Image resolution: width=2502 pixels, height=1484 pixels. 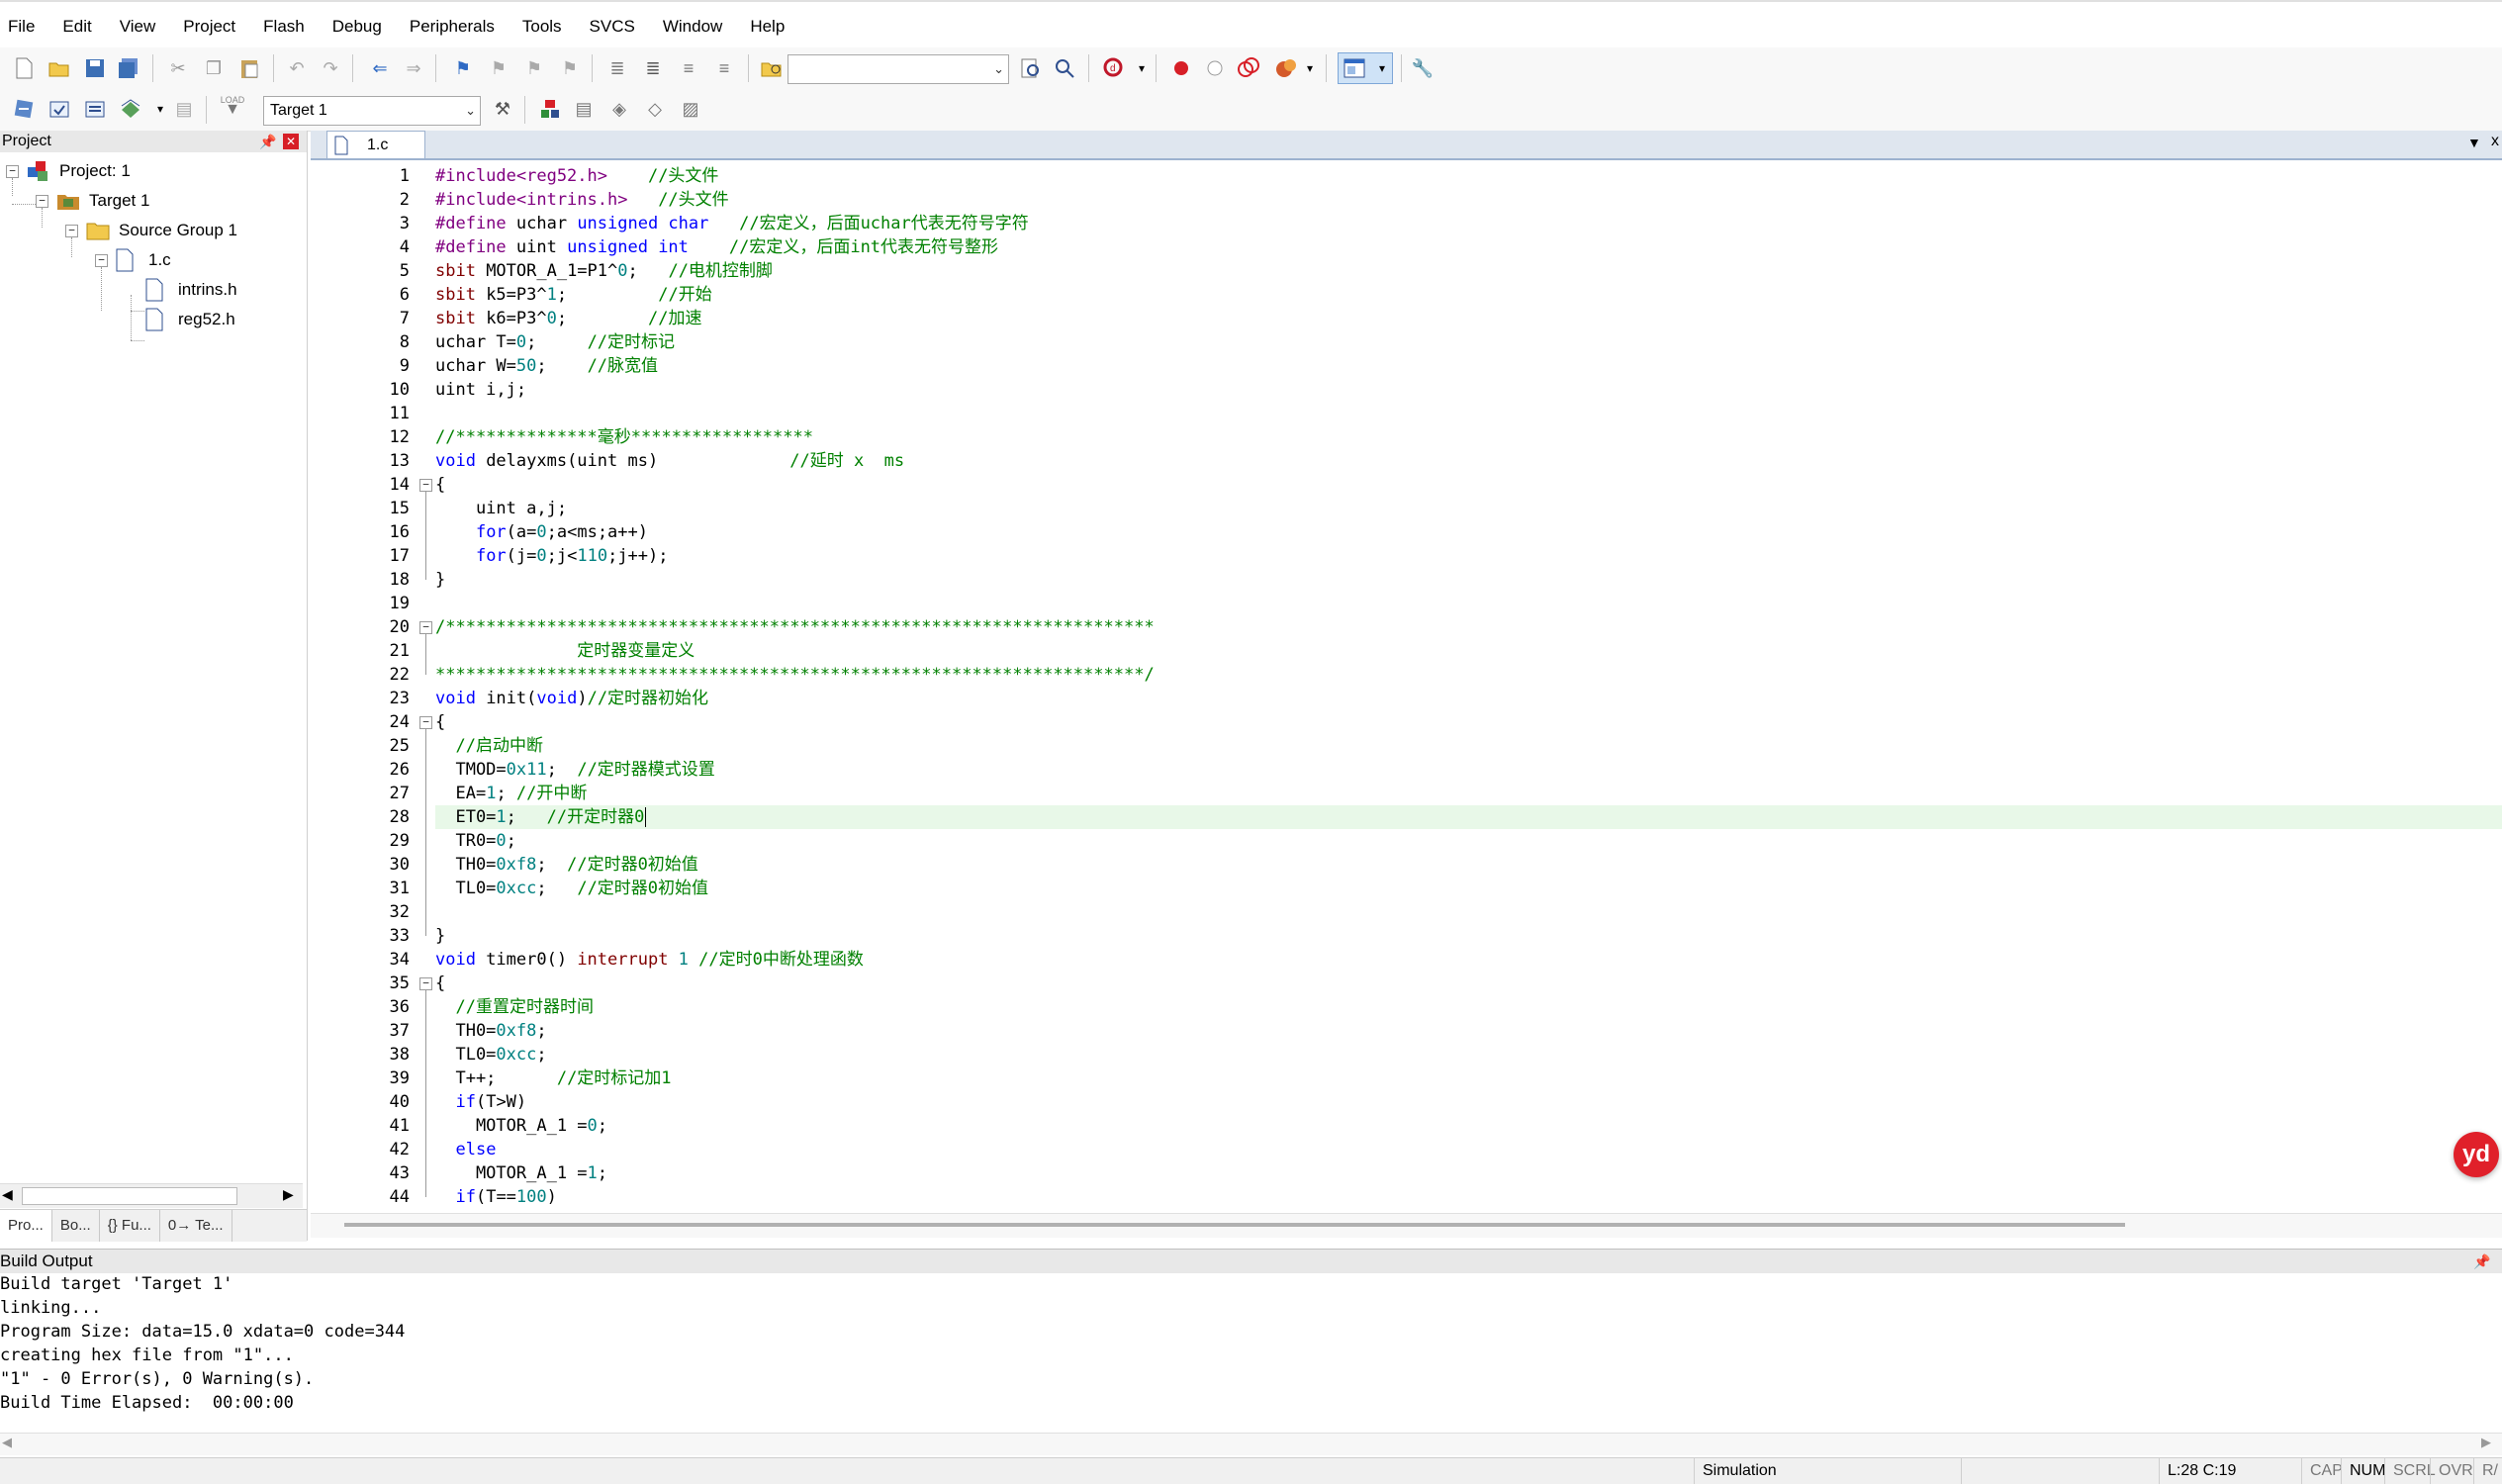 I want to click on close-icon: x, so click(x=2495, y=141).